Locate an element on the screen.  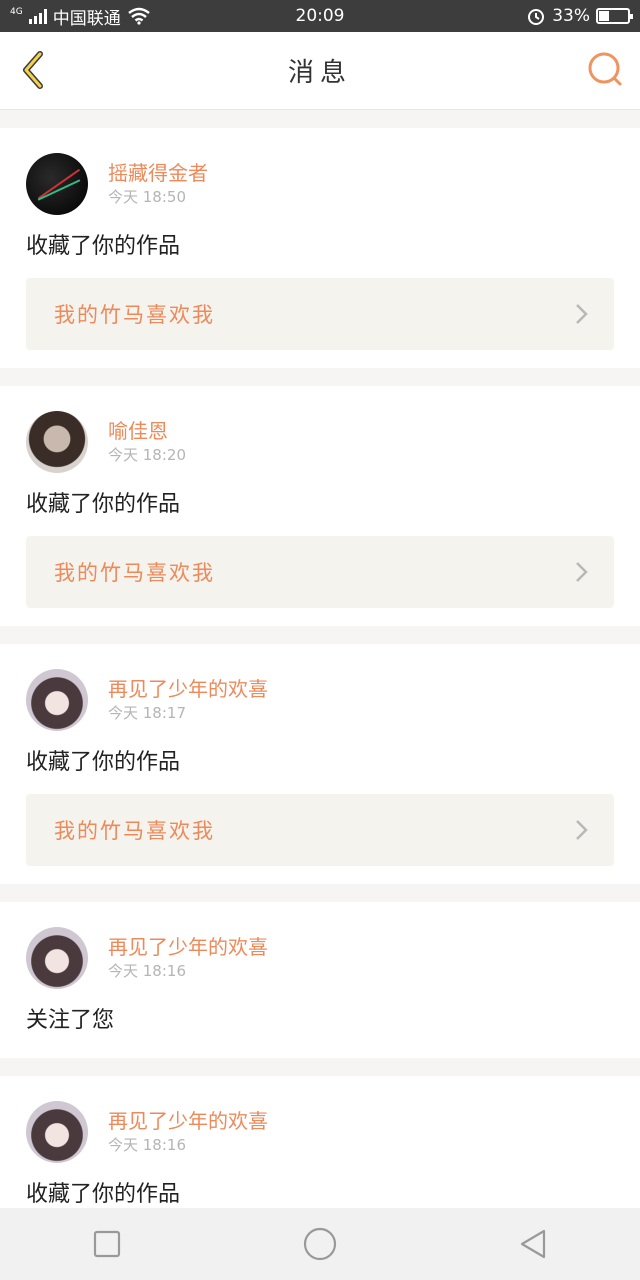
search-icon is located at coordinates (605, 69).